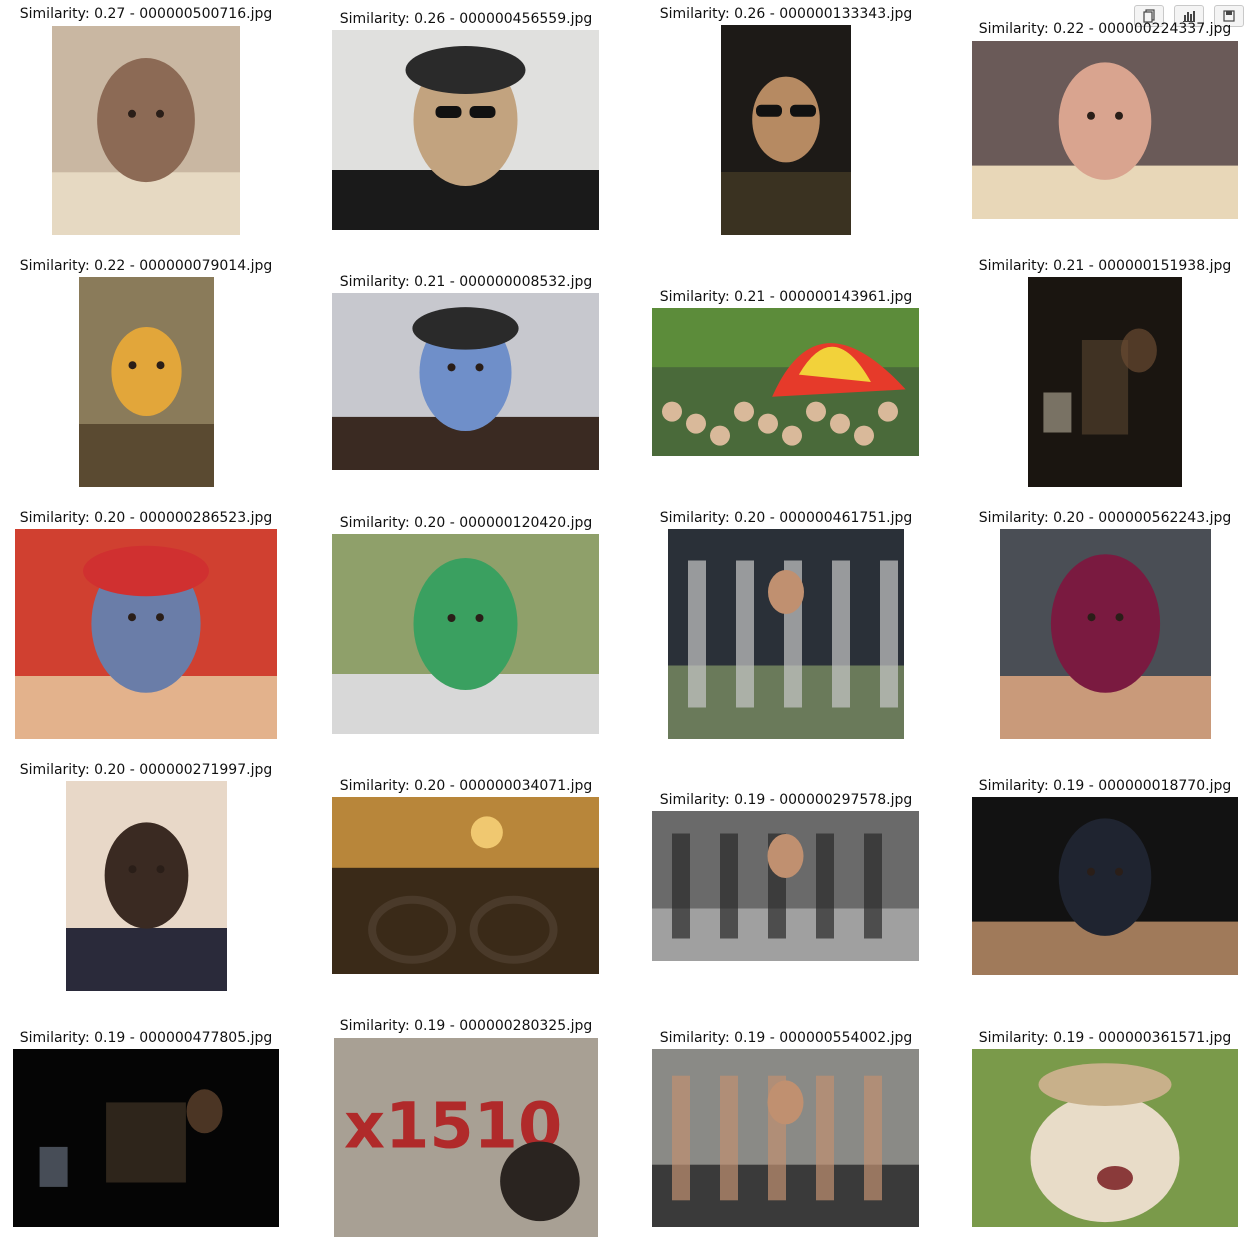  What do you see at coordinates (786, 1038) in the screenshot?
I see `result-caption: Similarity: 0.19 - 000000554002.jpg` at bounding box center [786, 1038].